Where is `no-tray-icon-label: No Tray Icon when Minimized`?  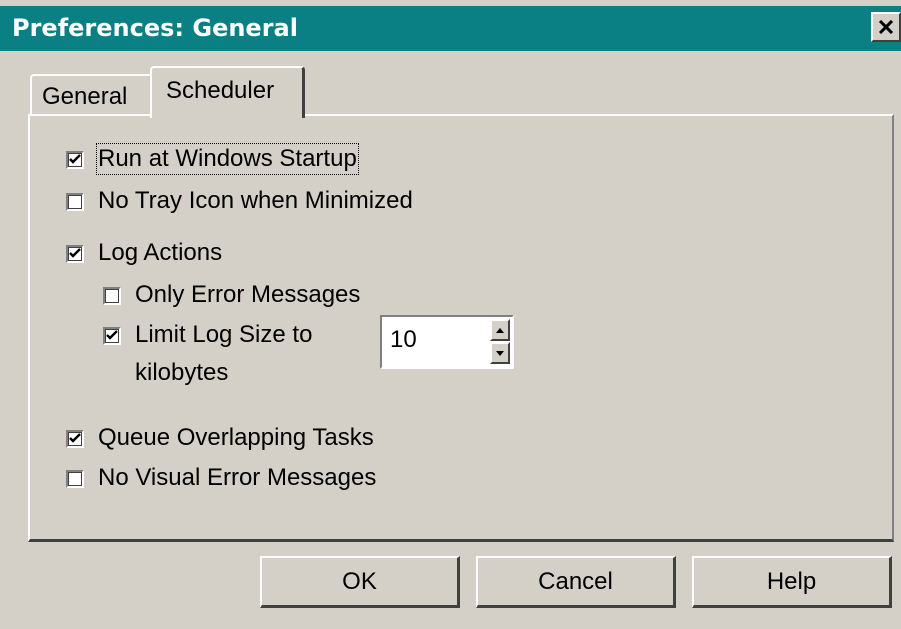 no-tray-icon-label: No Tray Icon when Minimized is located at coordinates (255, 200).